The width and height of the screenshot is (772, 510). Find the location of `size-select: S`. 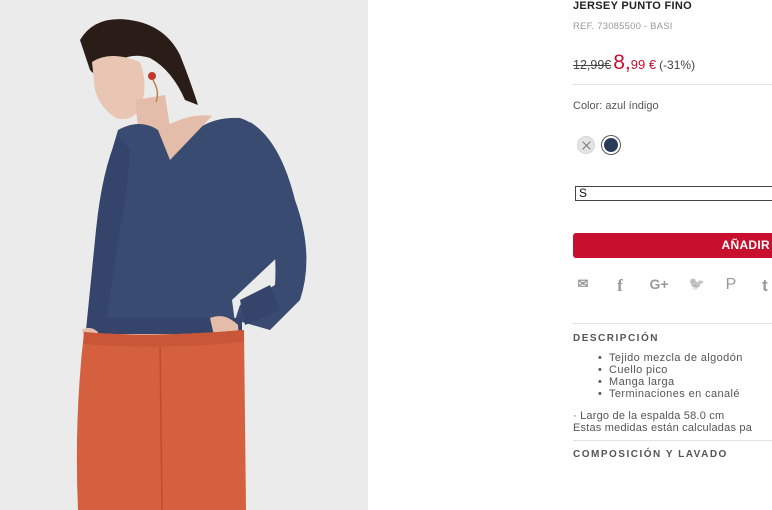

size-select: S is located at coordinates (673, 193).